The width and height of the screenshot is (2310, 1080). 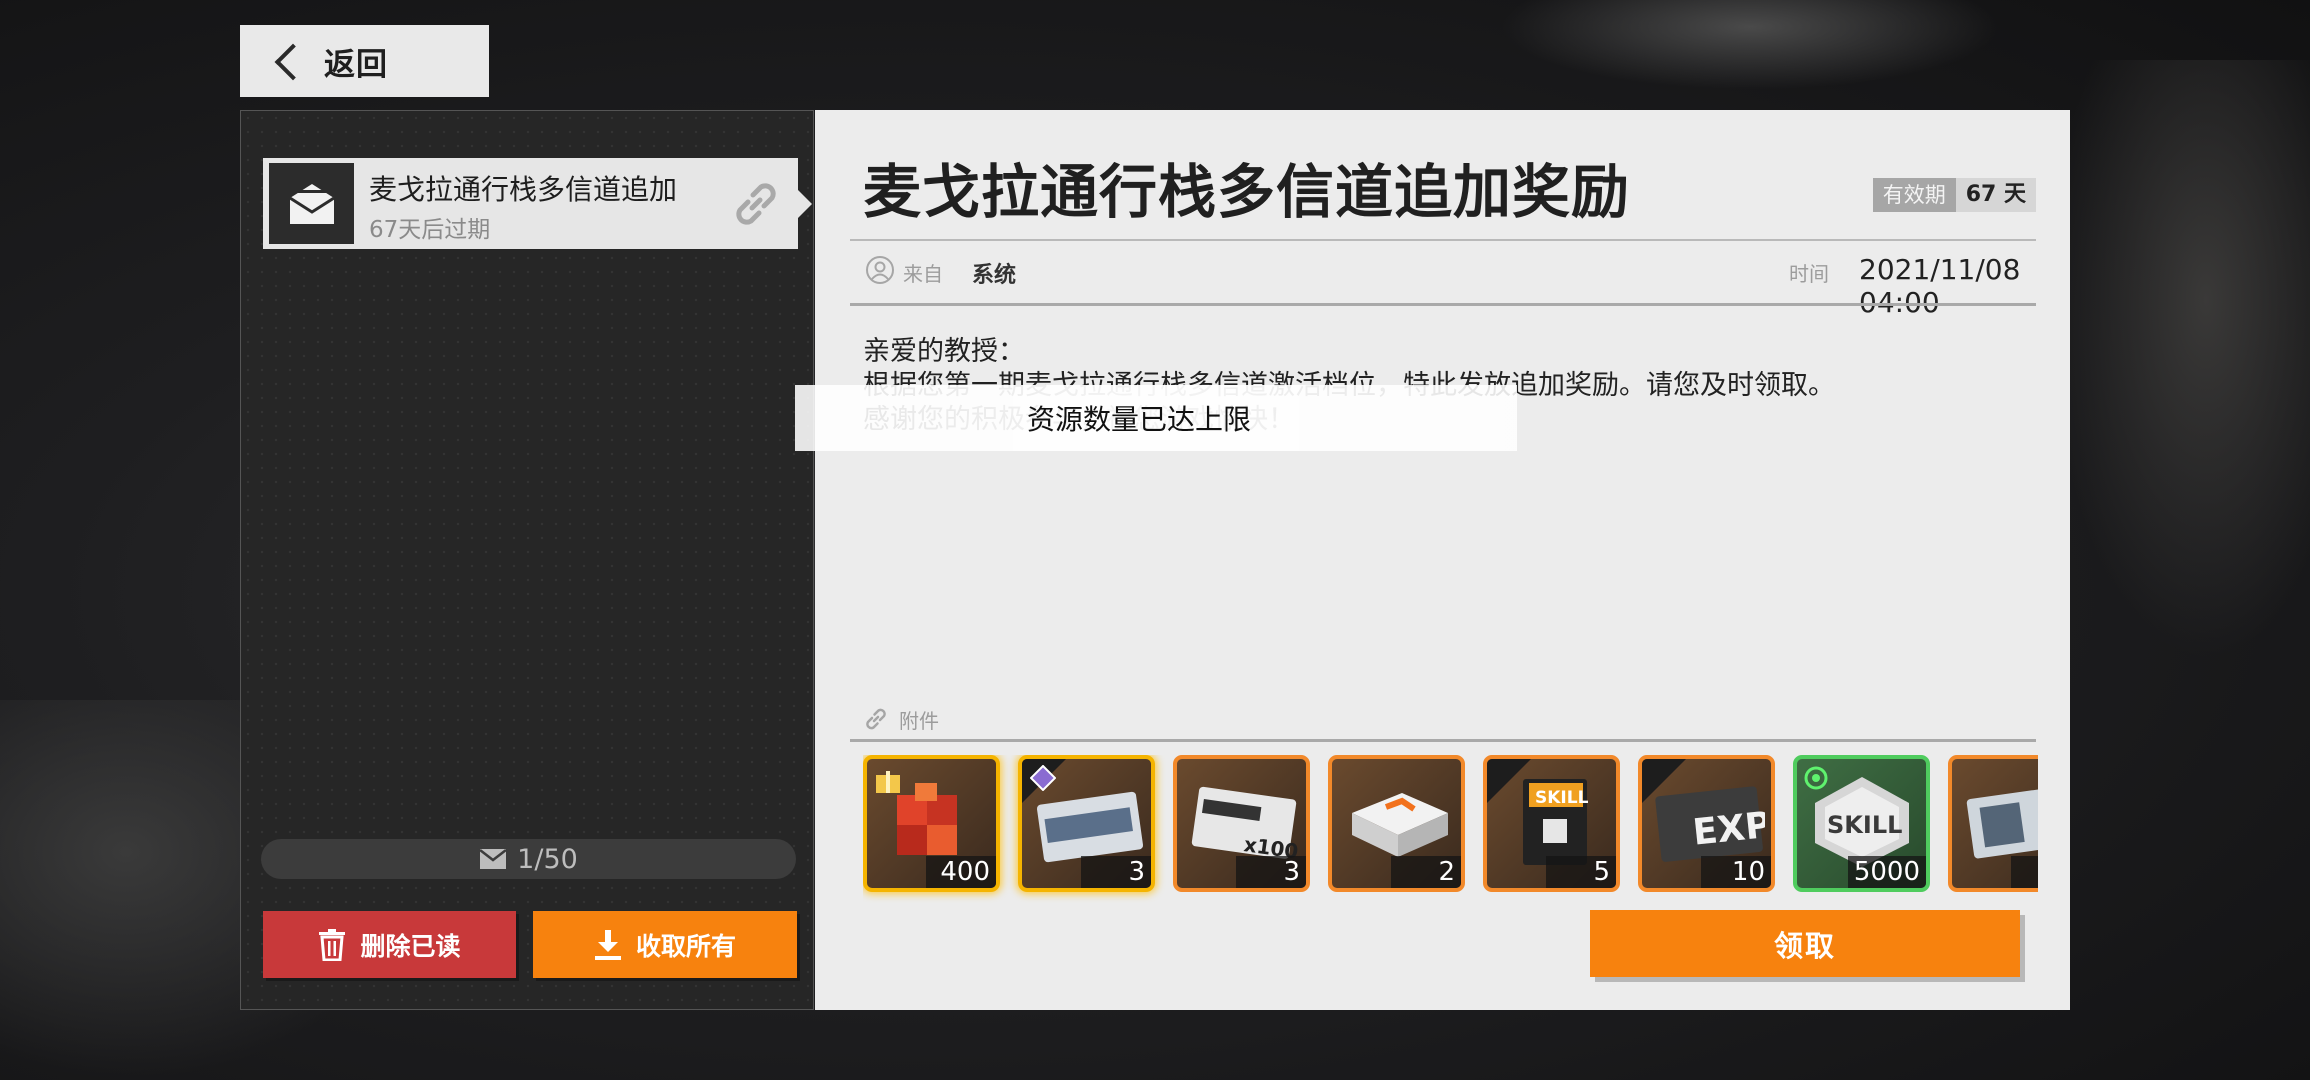 What do you see at coordinates (1581, 872) in the screenshot?
I see `attachment-qty: 5` at bounding box center [1581, 872].